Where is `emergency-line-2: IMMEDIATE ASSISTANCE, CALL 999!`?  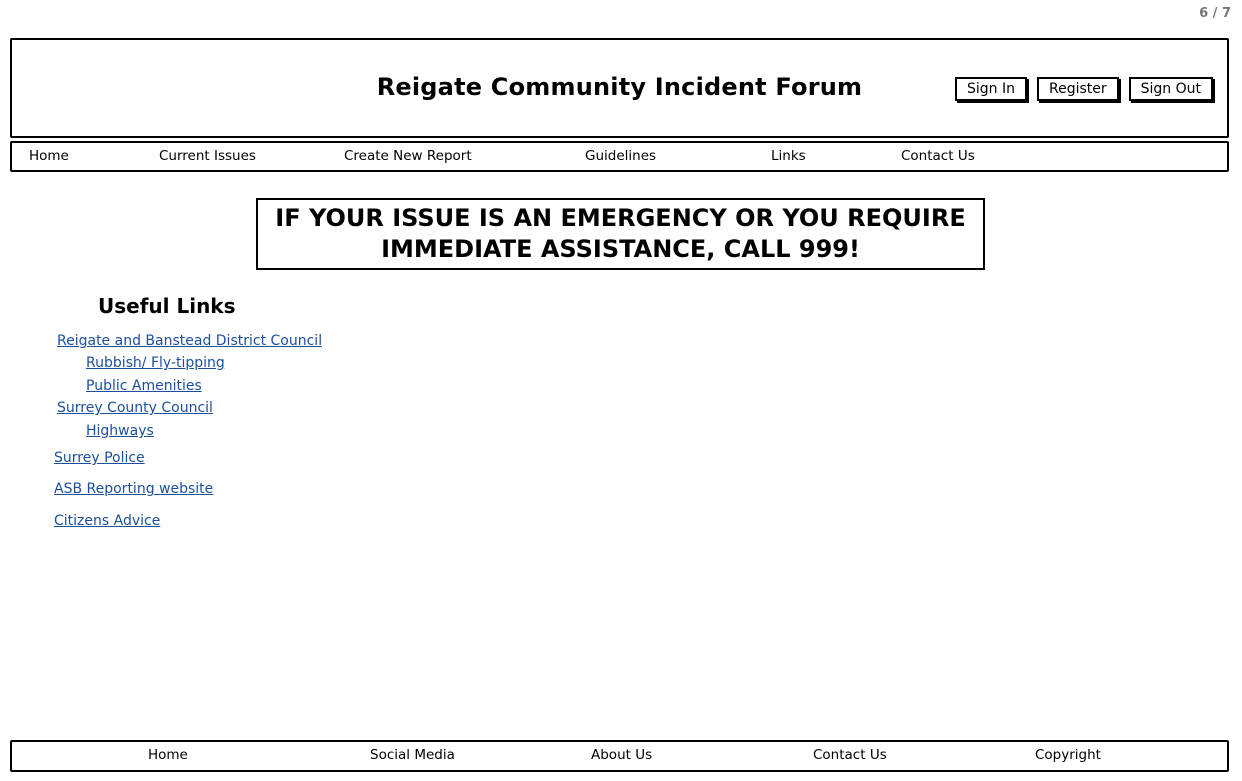 emergency-line-2: IMMEDIATE ASSISTANCE, CALL 999! is located at coordinates (620, 249).